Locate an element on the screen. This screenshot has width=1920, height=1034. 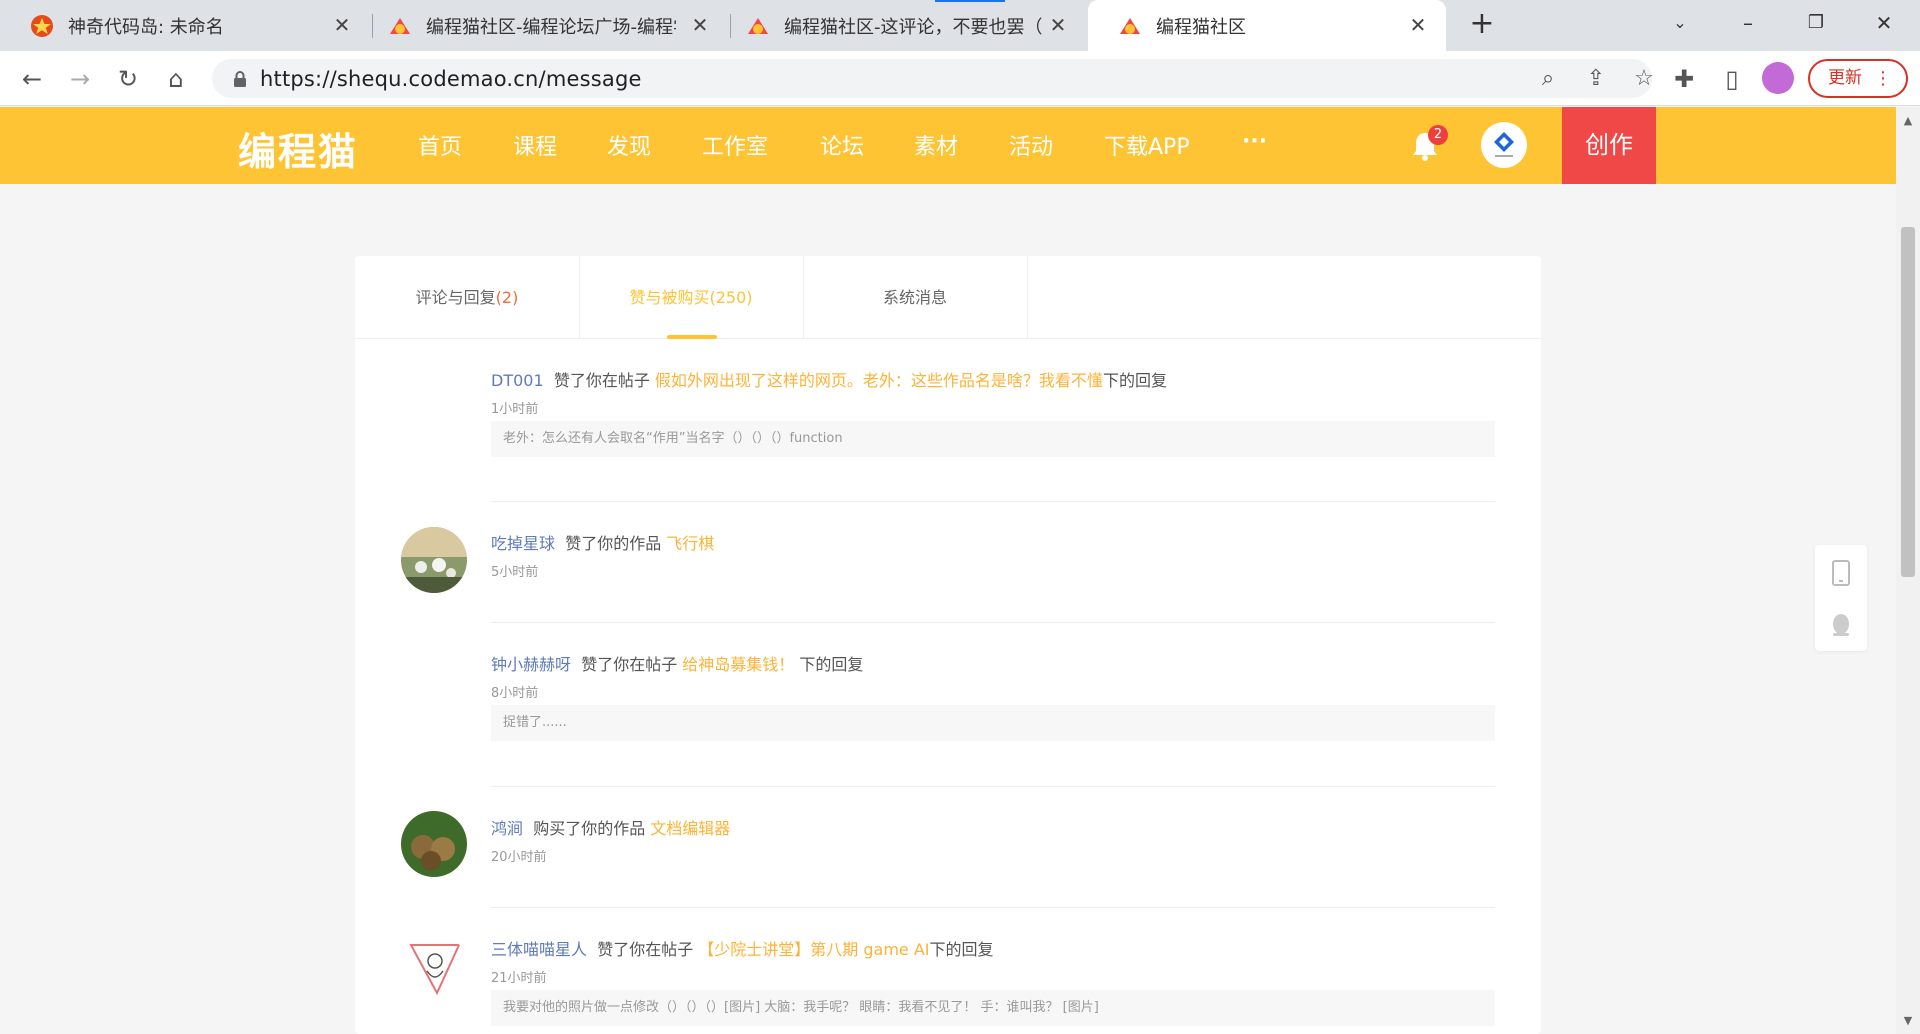
flowers-avatar-image is located at coordinates (434, 560).